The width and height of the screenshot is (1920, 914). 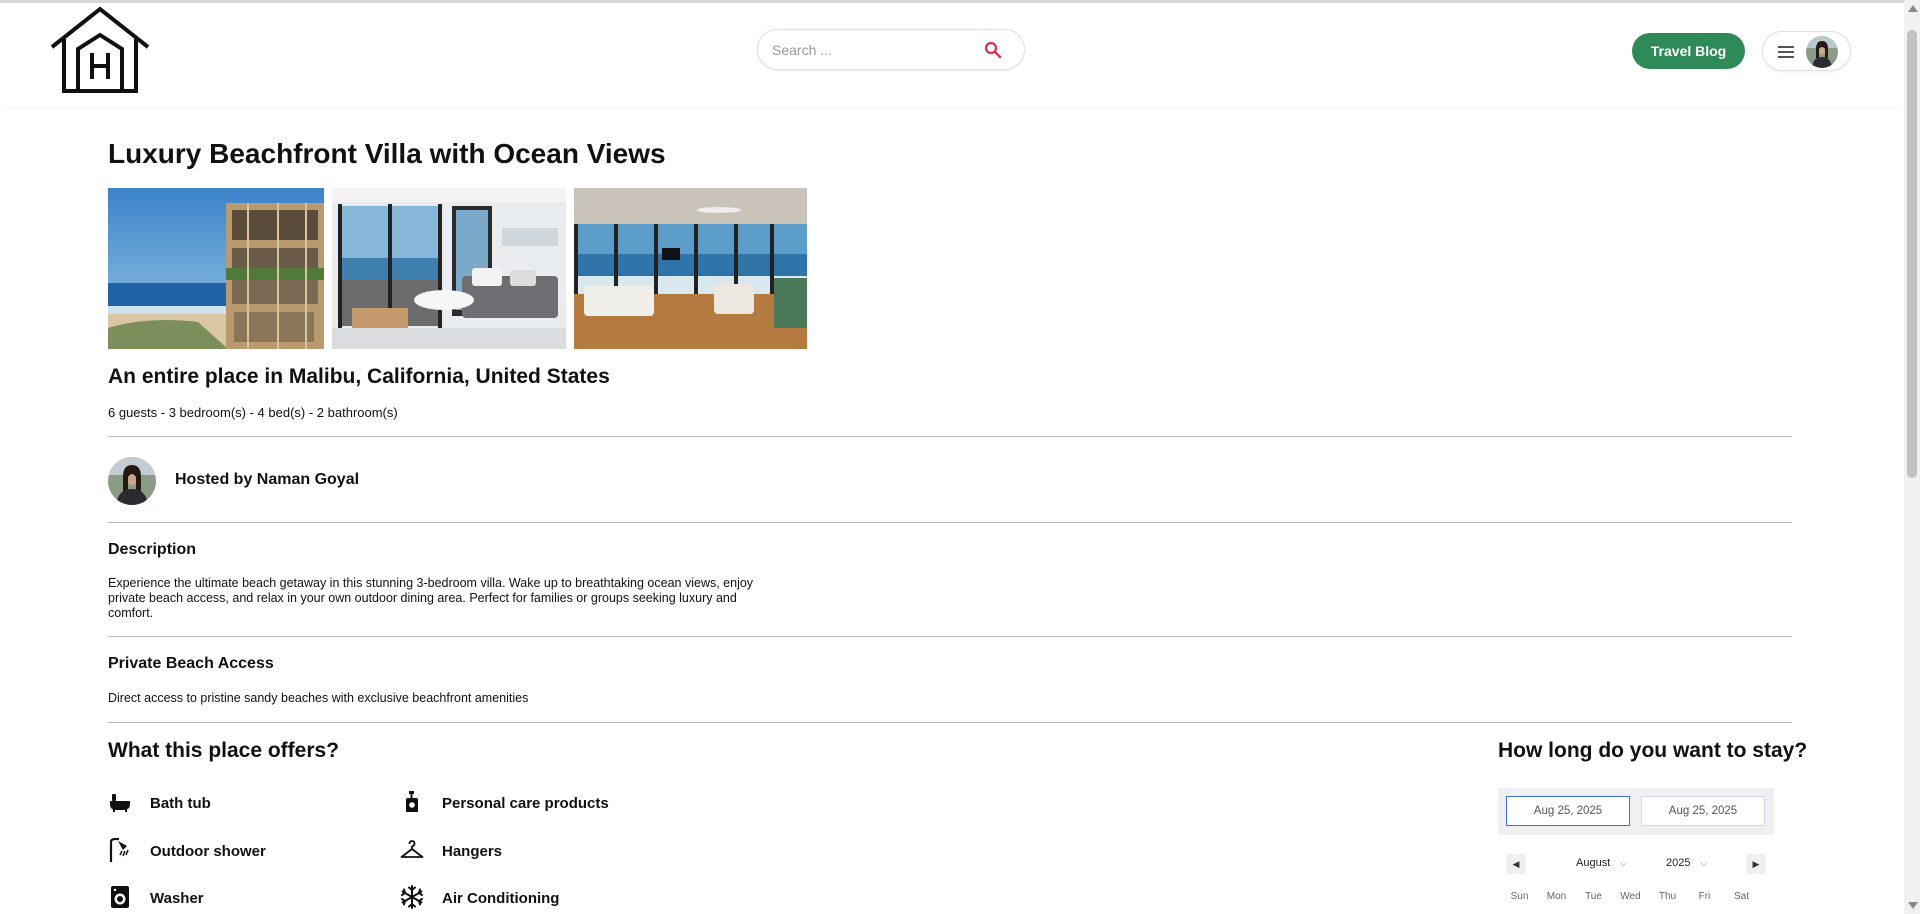 I want to click on amenity-item: Bath tub, so click(x=208, y=803).